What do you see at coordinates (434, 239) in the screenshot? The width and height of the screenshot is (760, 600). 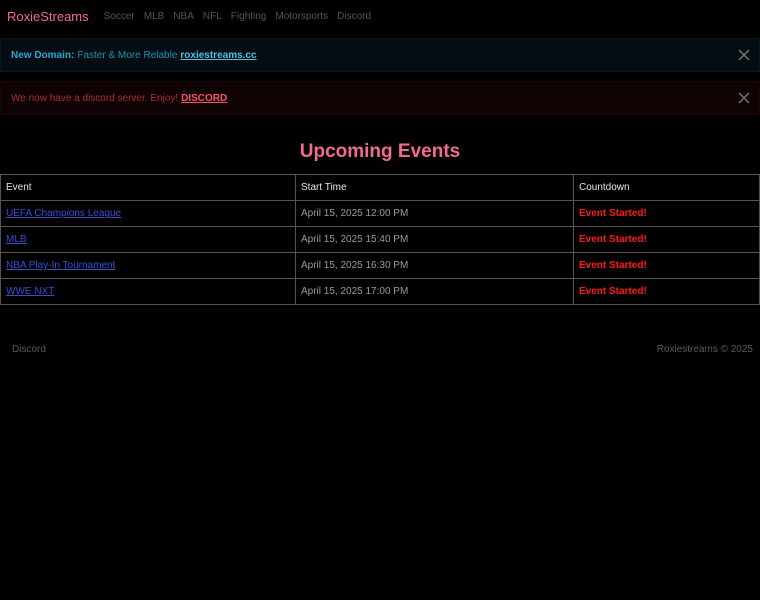 I see `start-time-cell: April 15, 2025 15:40 PM` at bounding box center [434, 239].